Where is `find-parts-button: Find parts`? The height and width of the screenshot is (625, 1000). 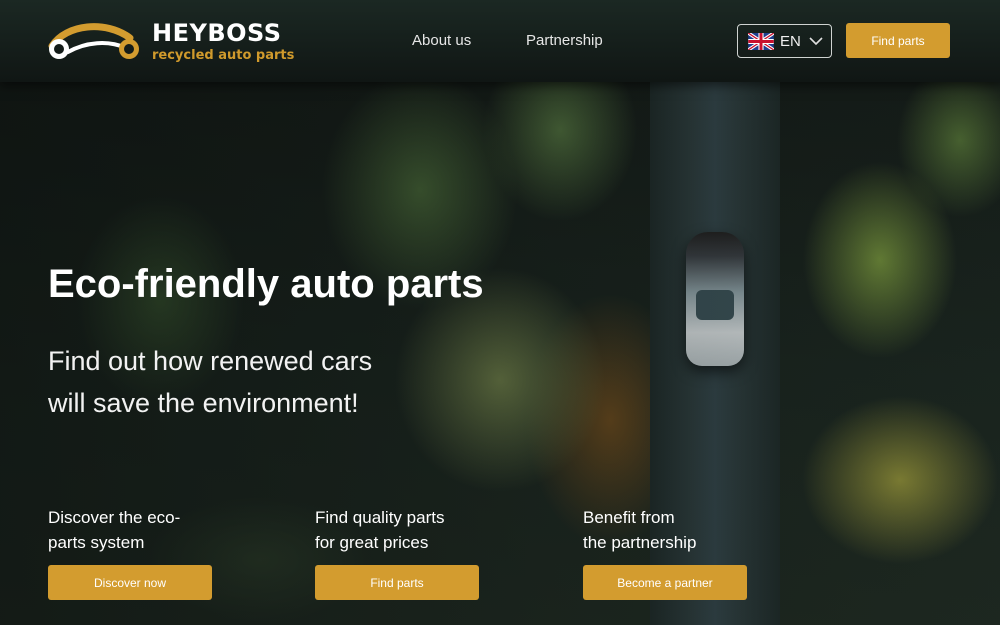 find-parts-button: Find parts is located at coordinates (397, 582).